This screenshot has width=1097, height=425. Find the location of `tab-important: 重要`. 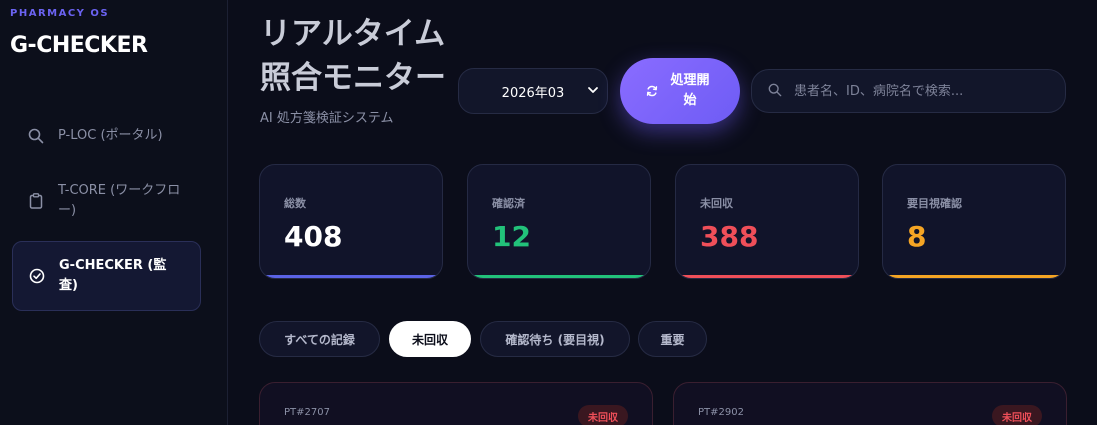

tab-important: 重要 is located at coordinates (672, 339).